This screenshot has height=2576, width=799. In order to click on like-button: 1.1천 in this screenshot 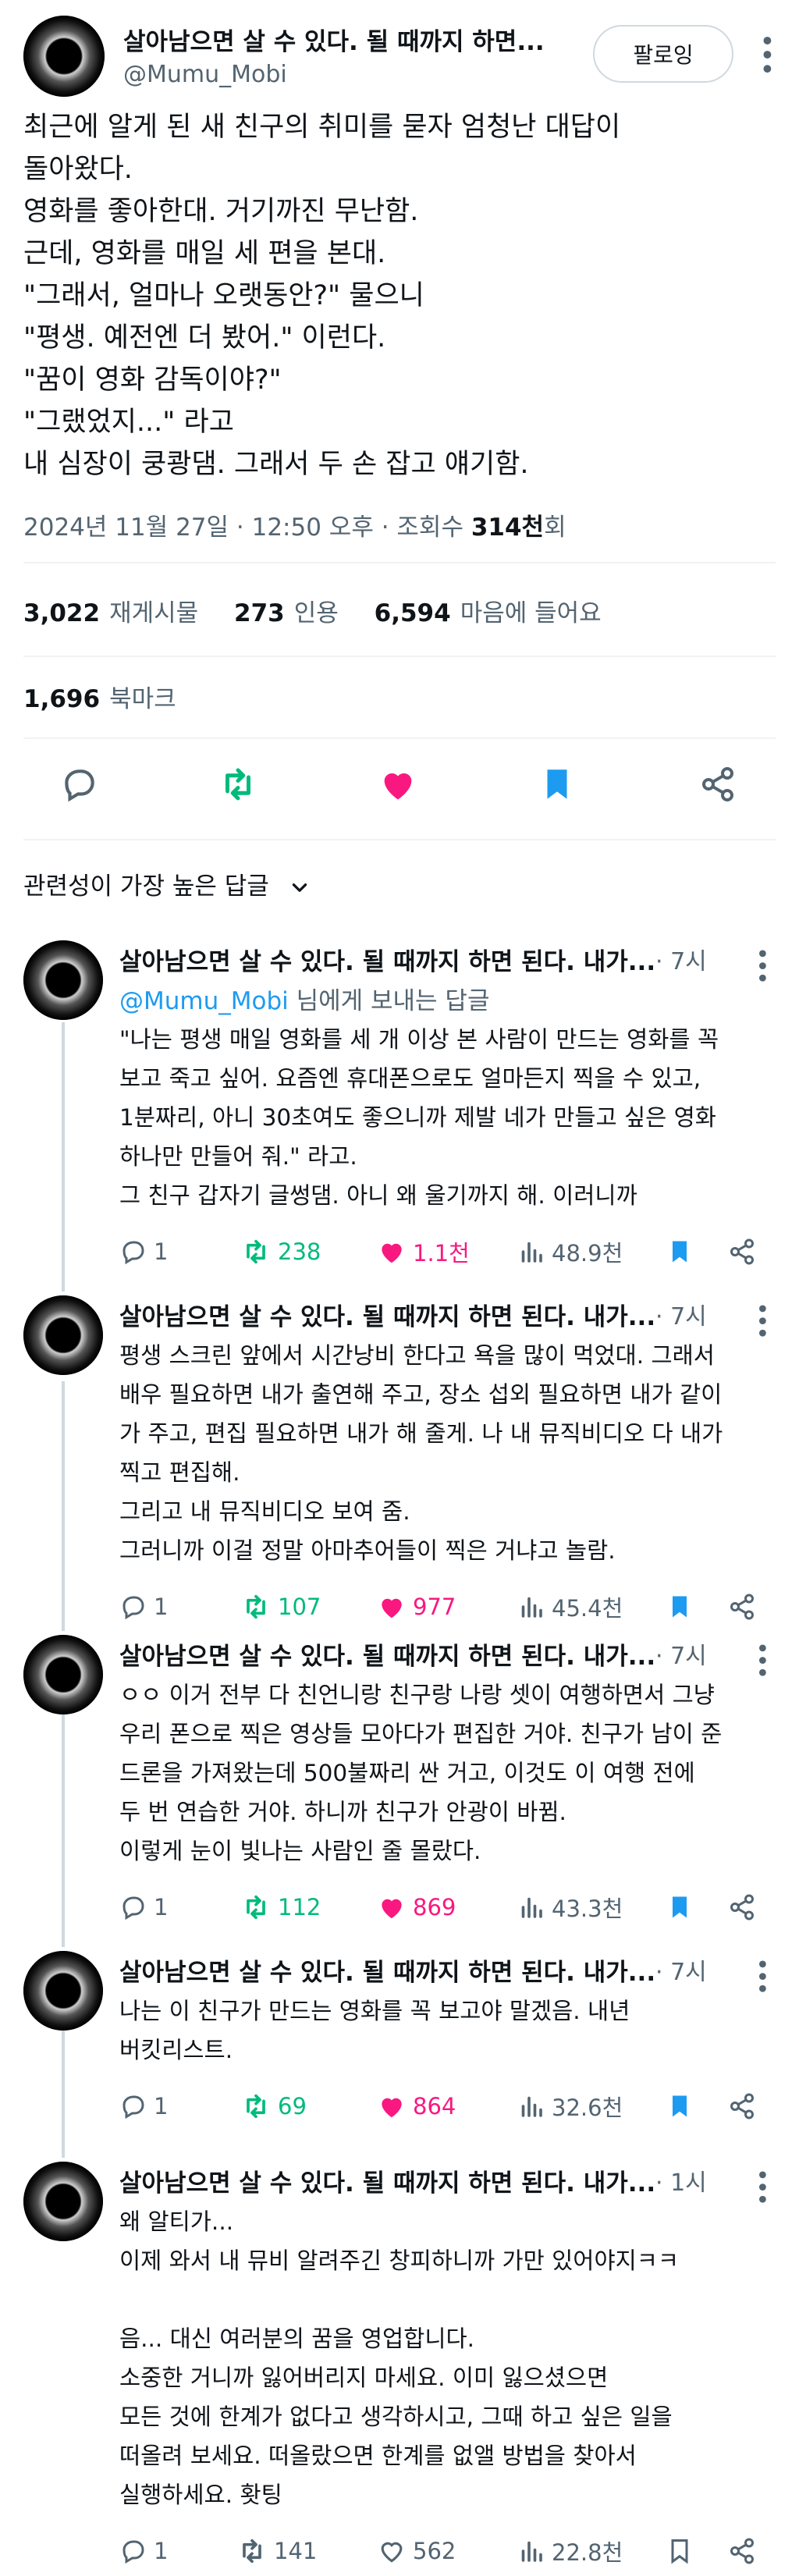, I will do `click(423, 1252)`.